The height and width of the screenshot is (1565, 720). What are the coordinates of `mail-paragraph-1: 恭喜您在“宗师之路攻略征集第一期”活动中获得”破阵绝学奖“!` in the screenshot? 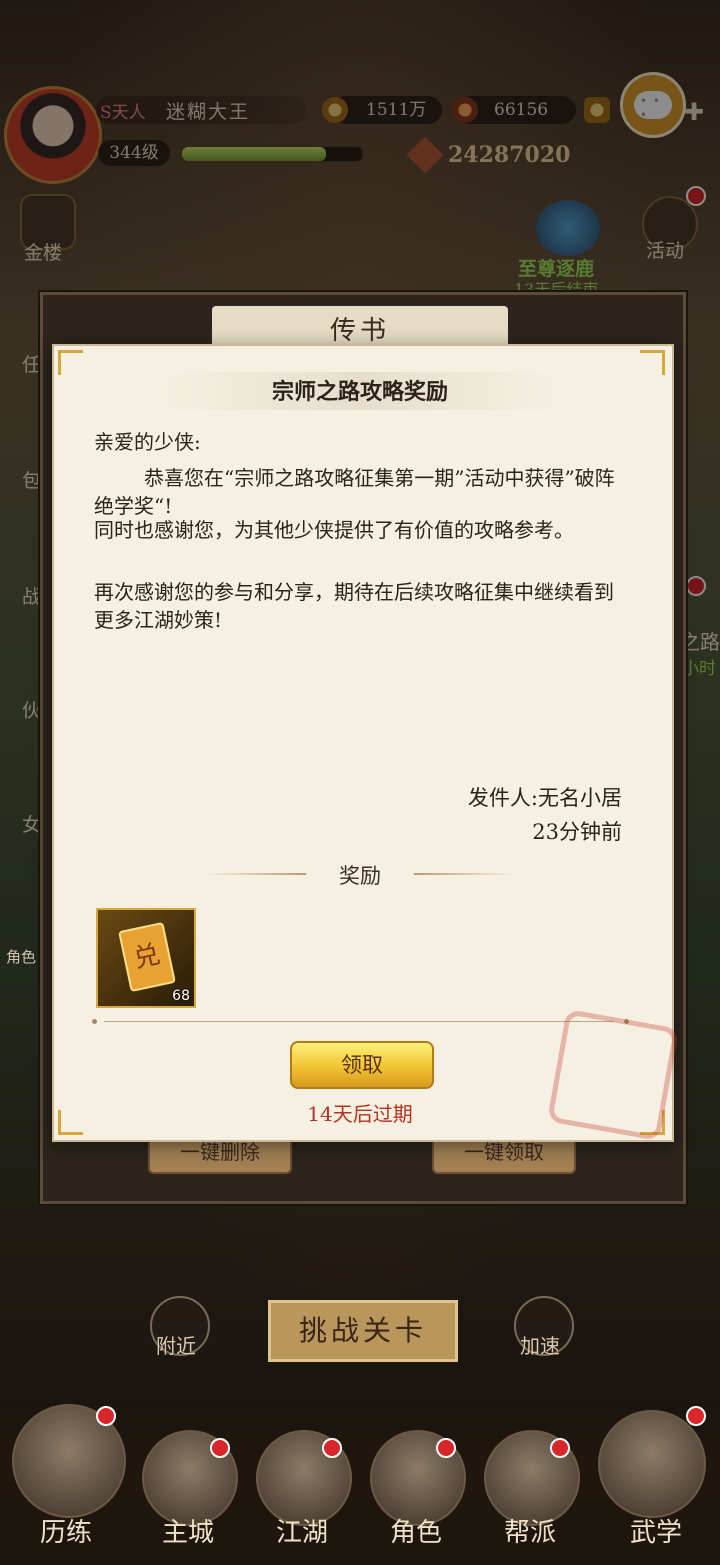 It's located at (354, 492).